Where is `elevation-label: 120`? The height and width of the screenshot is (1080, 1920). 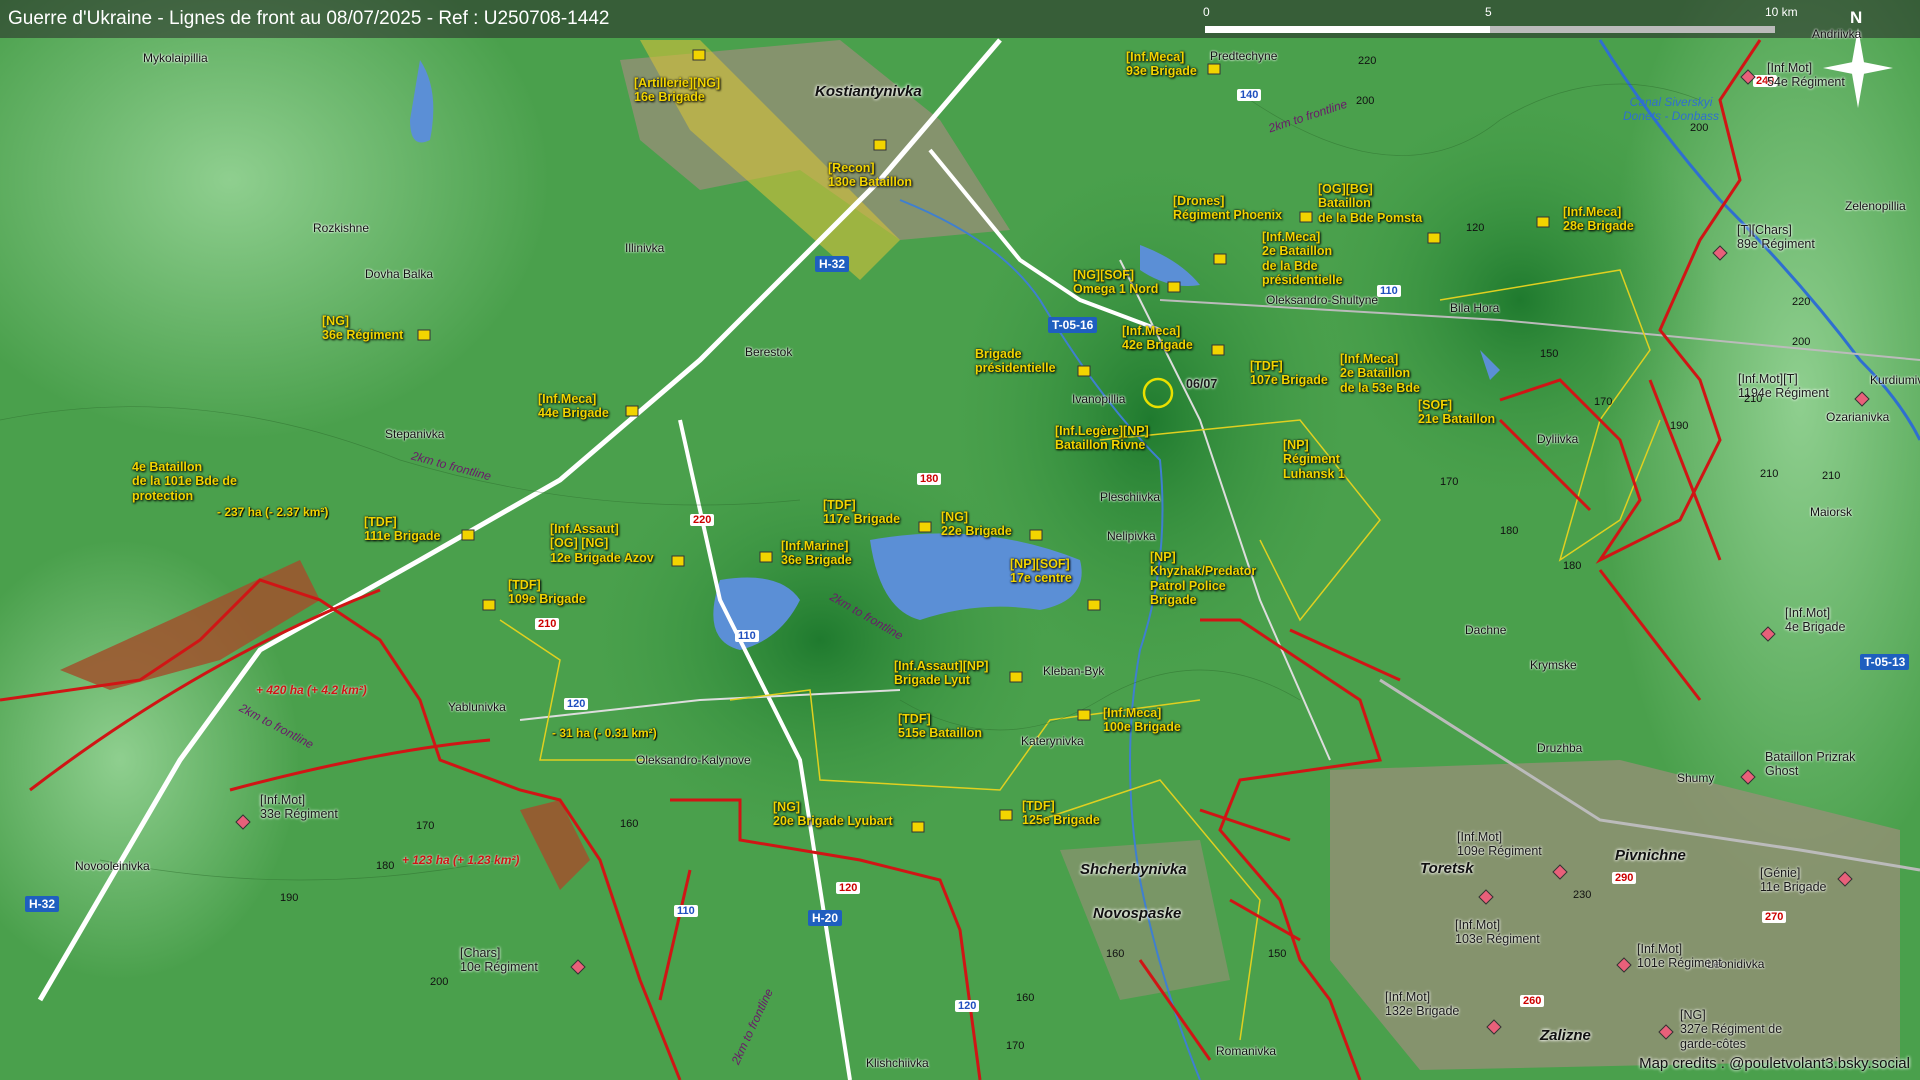 elevation-label: 120 is located at coordinates (1475, 228).